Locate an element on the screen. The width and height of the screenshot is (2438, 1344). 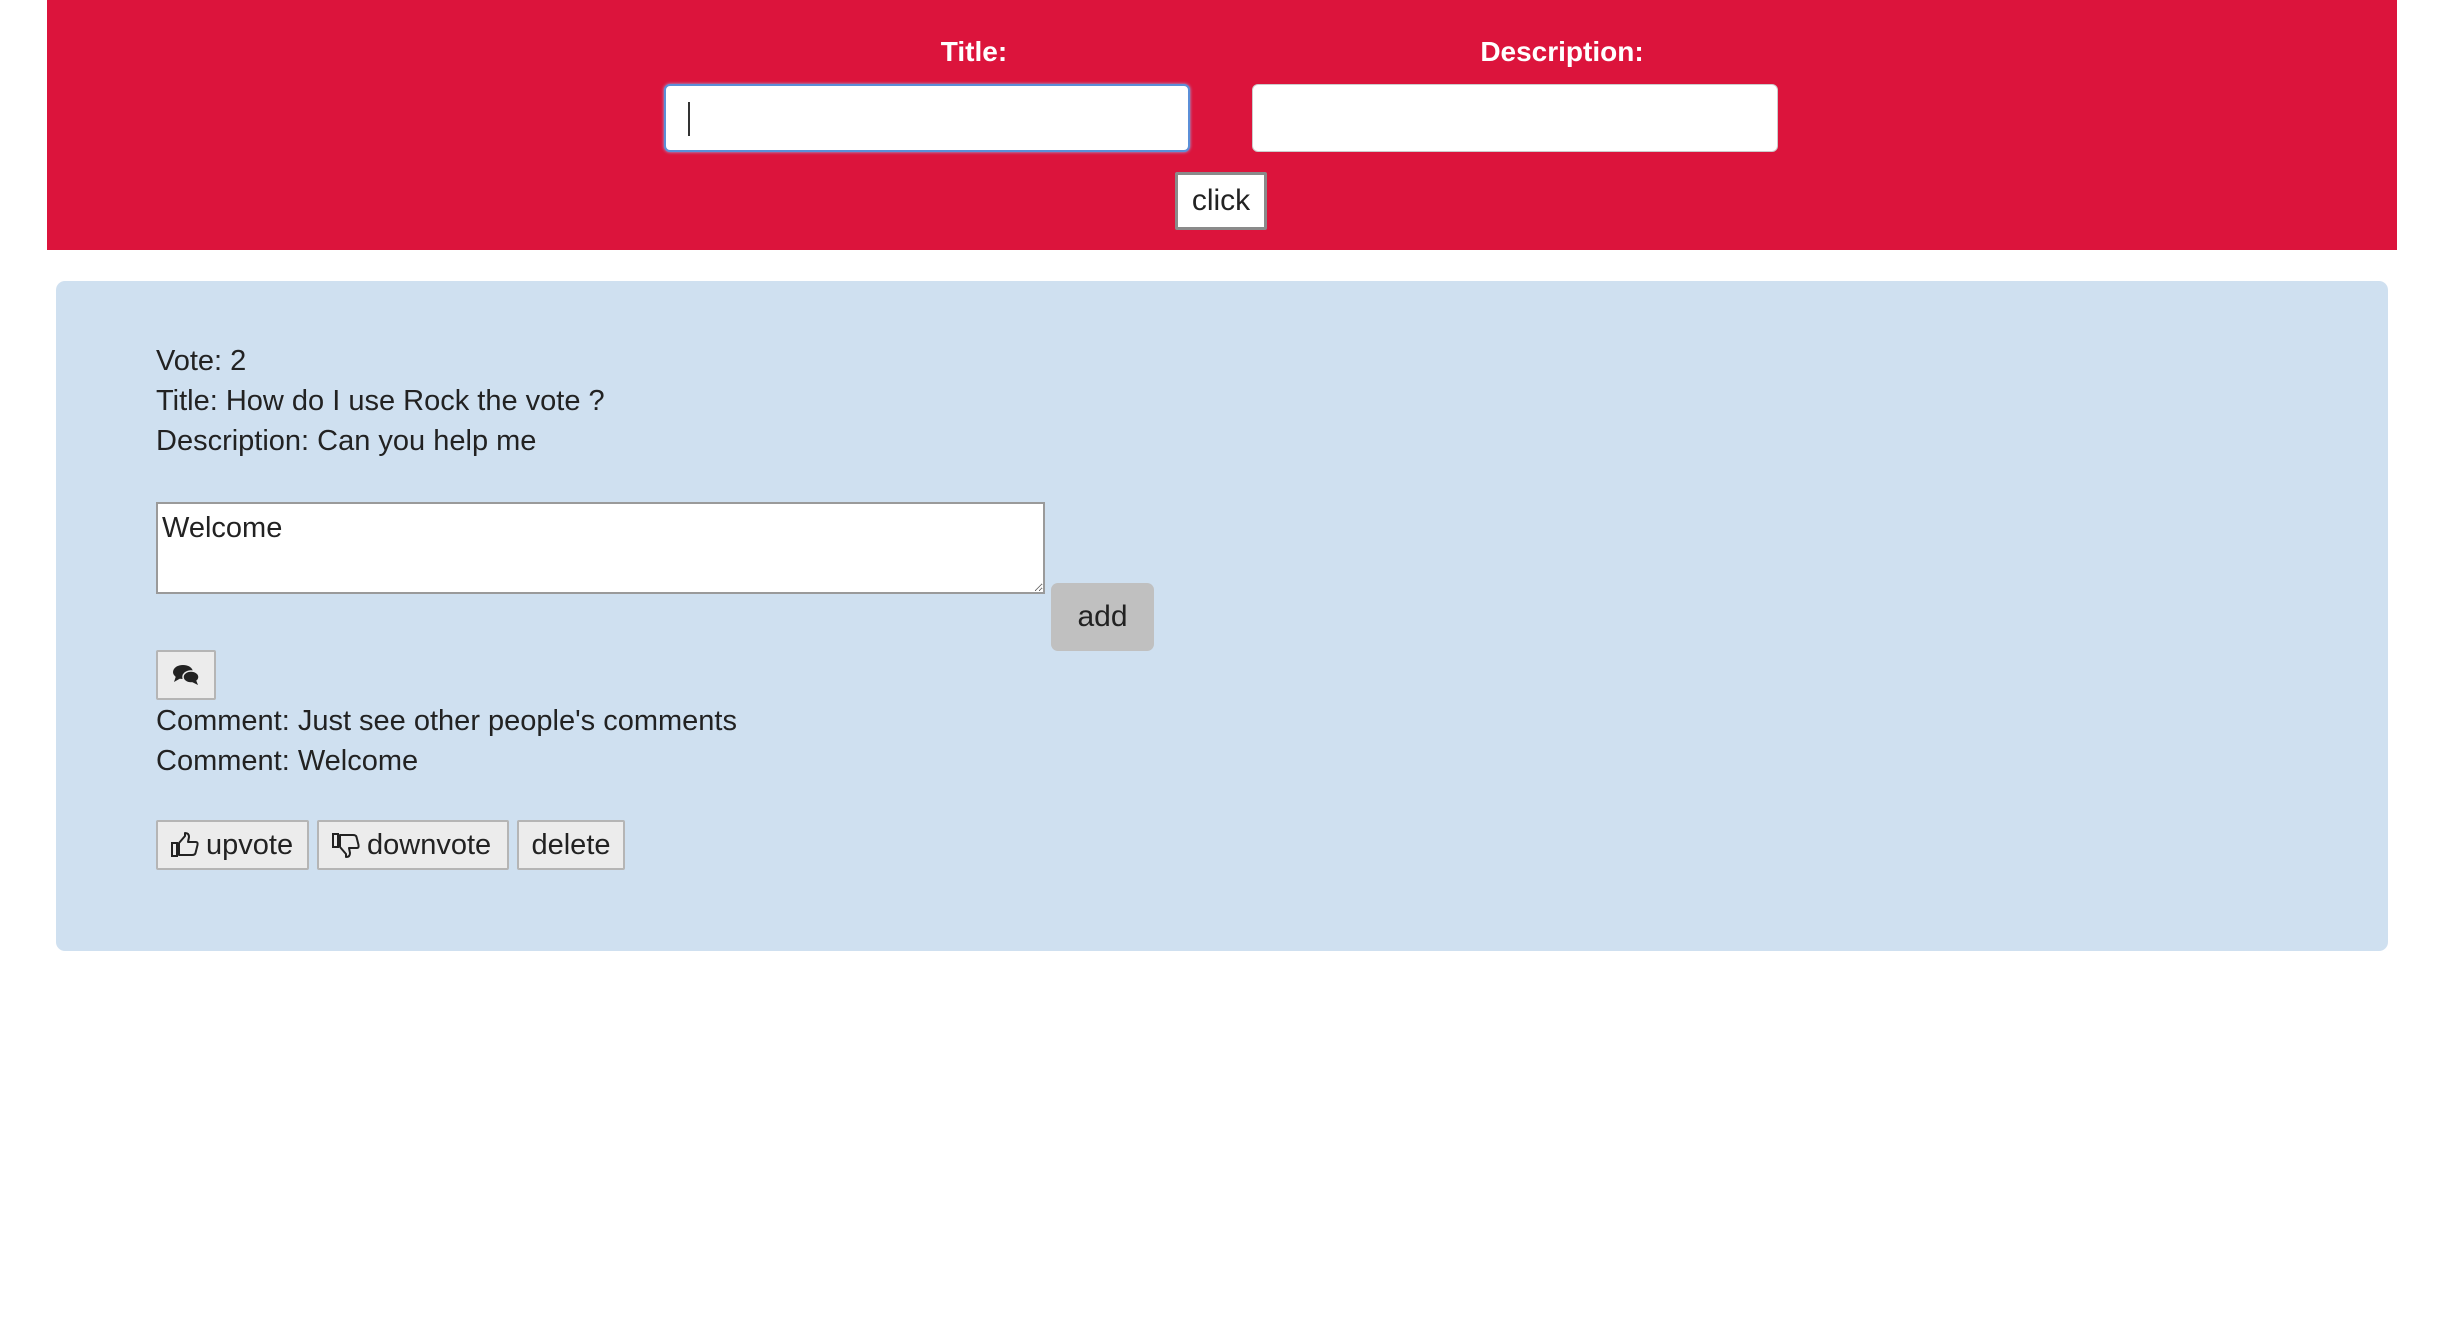
description-input is located at coordinates (1515, 118).